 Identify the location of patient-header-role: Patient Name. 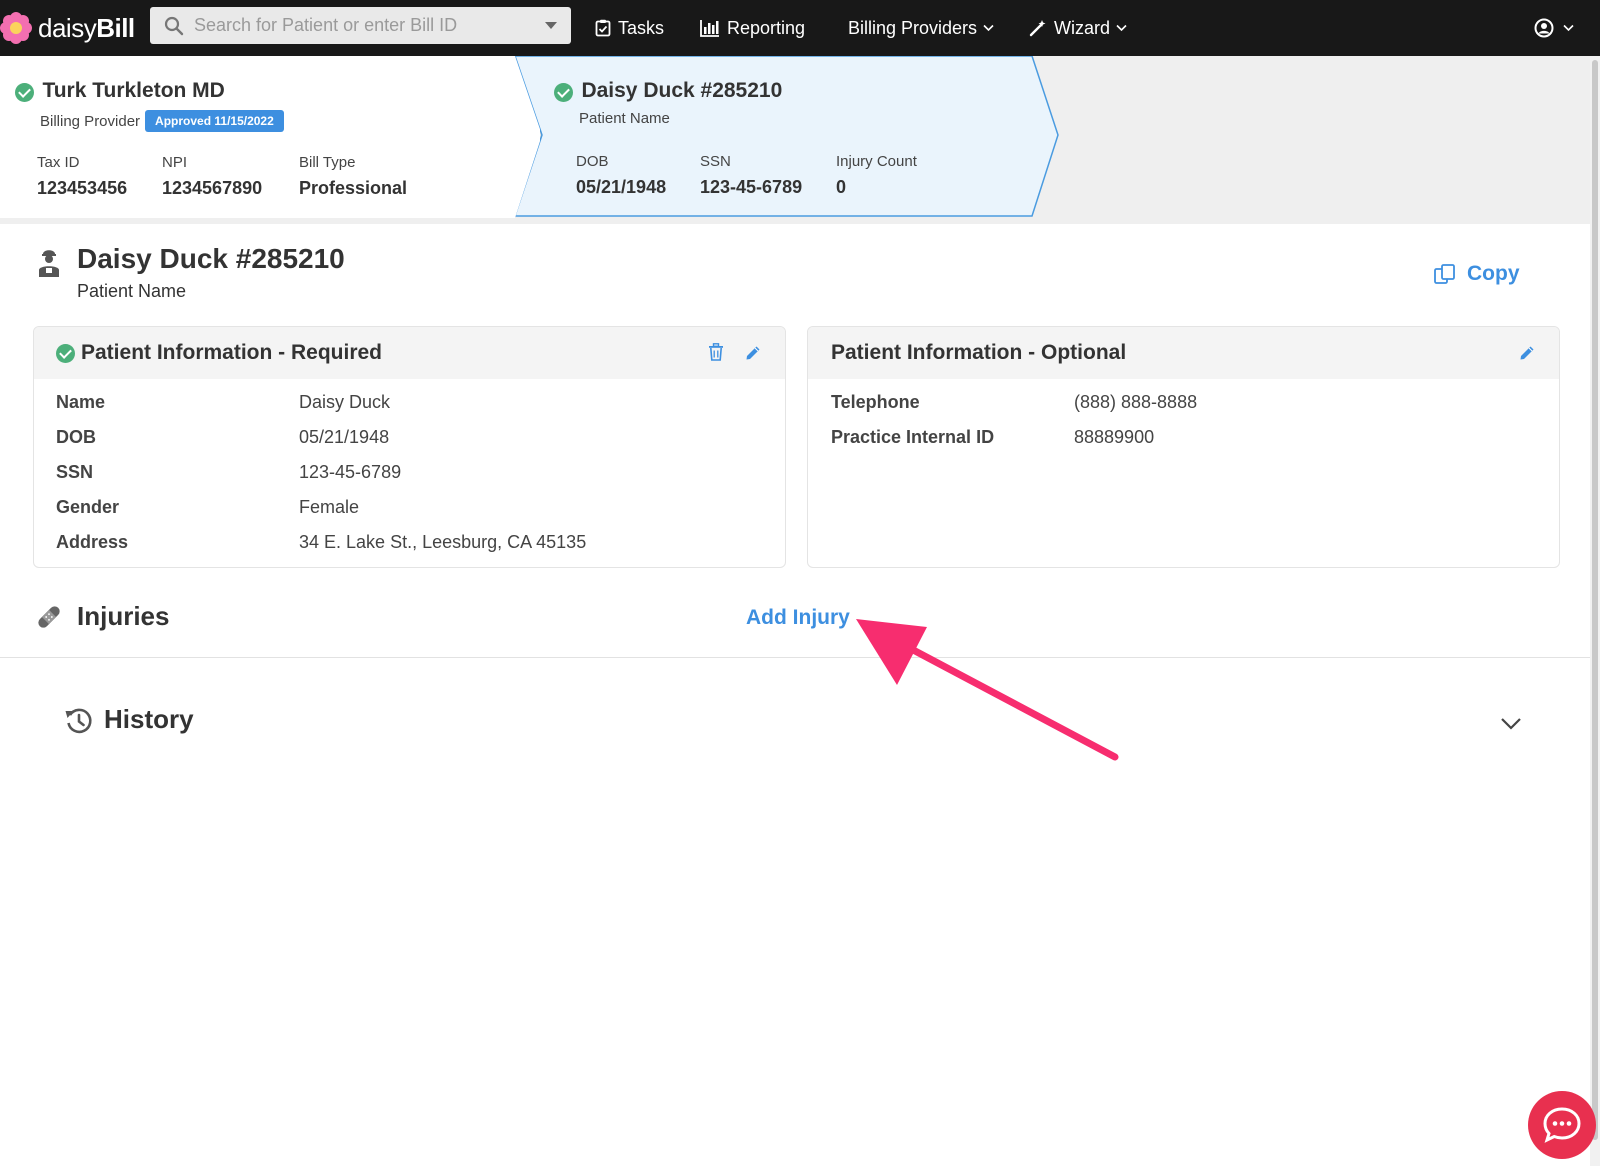
(624, 118).